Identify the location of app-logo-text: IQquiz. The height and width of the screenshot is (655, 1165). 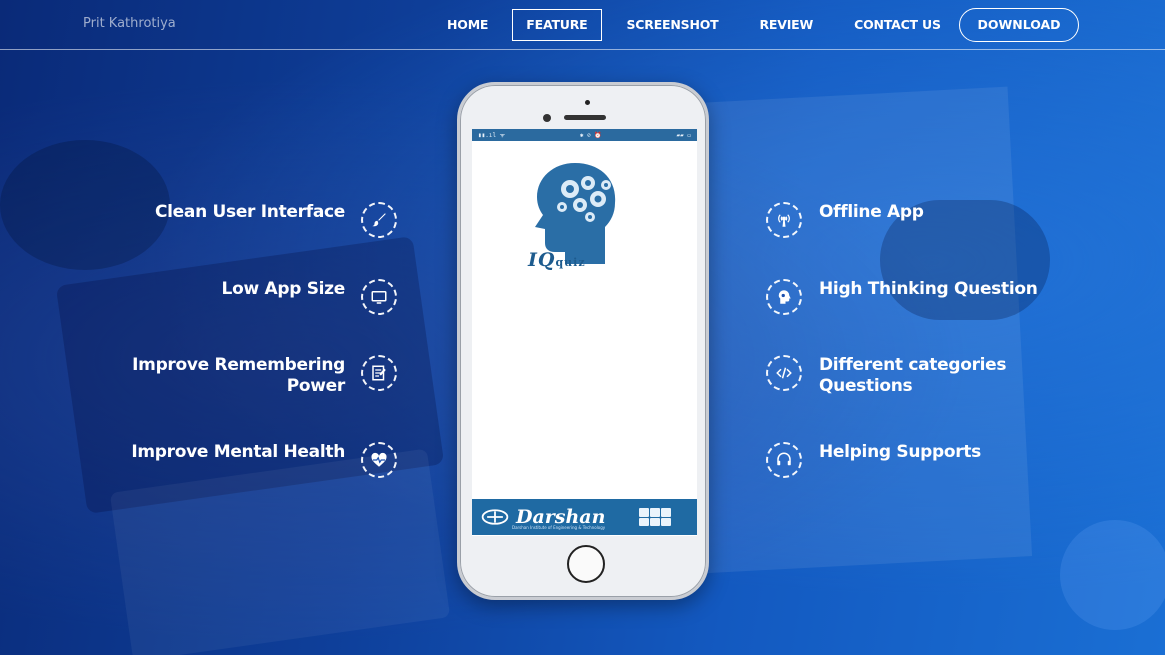
(557, 260).